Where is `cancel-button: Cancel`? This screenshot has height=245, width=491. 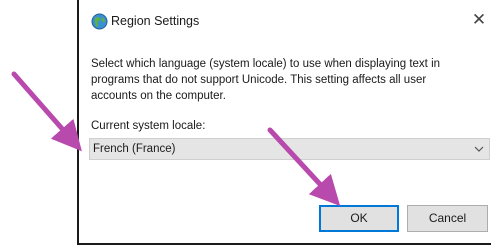 cancel-button: Cancel is located at coordinates (447, 218).